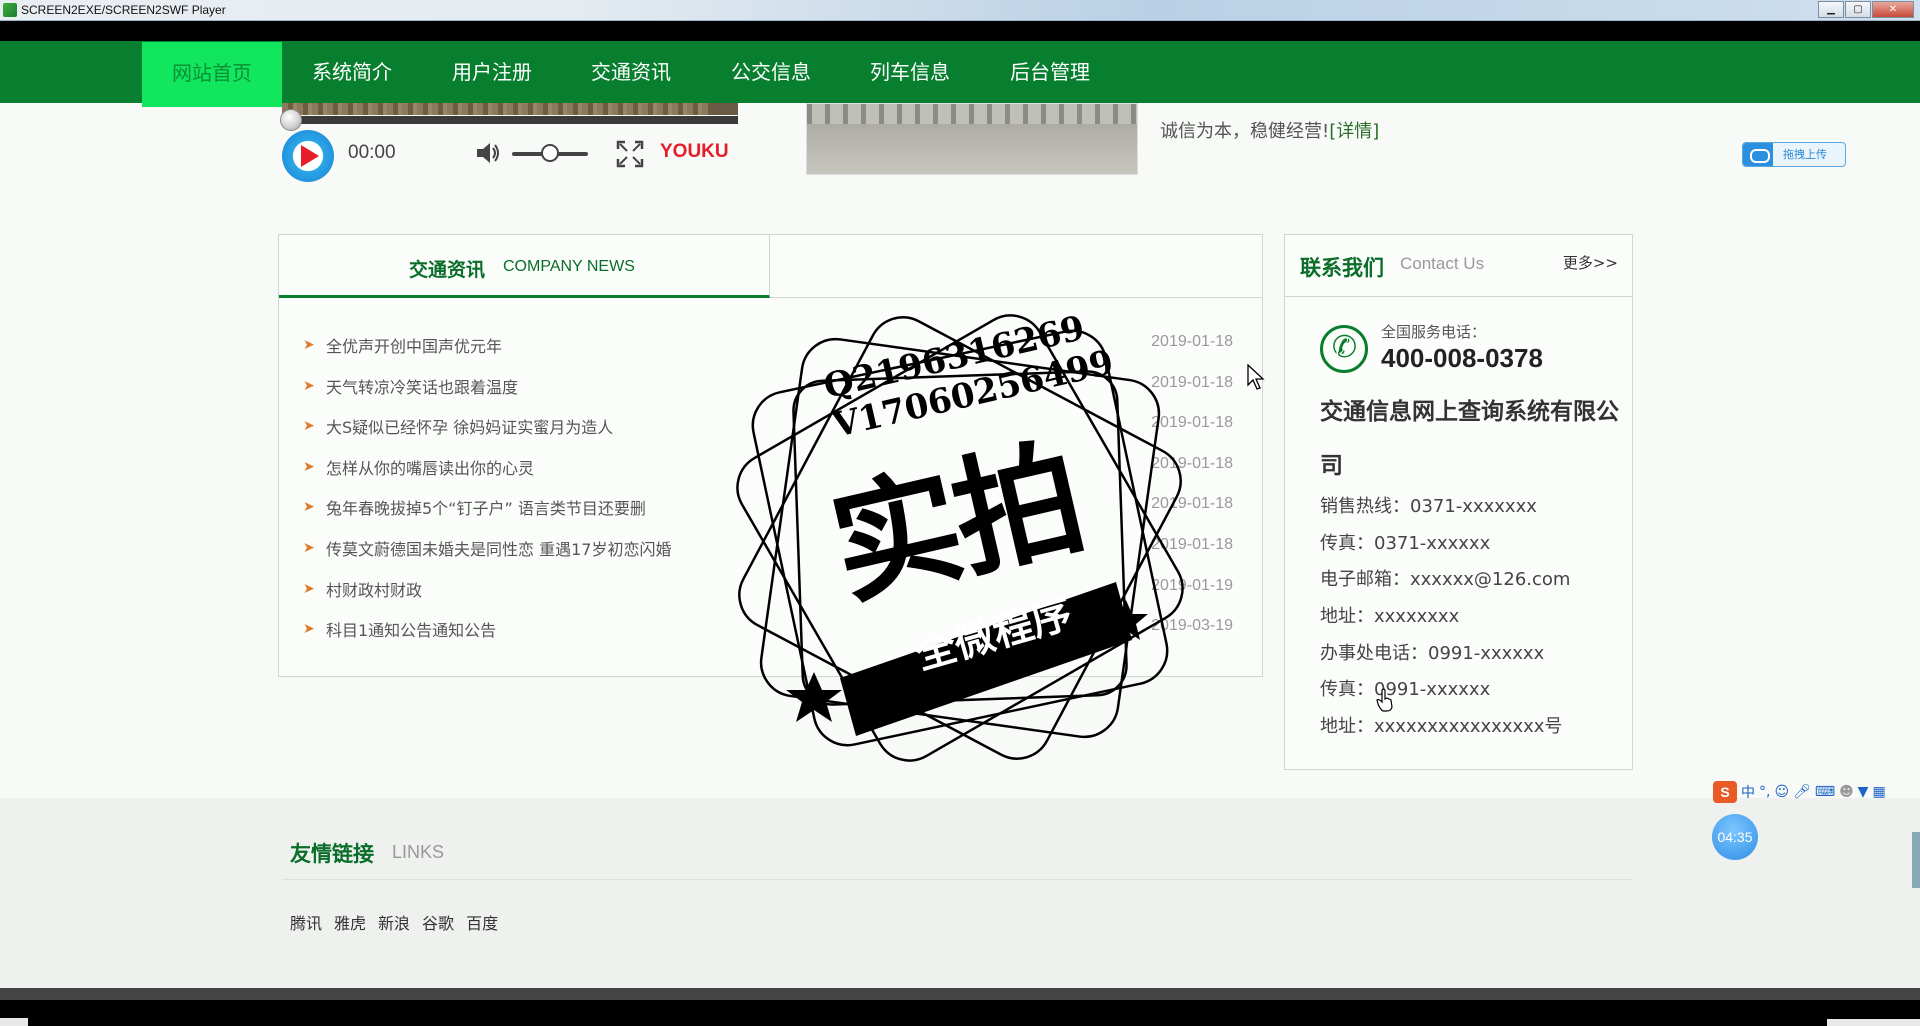  Describe the element at coordinates (569, 266) in the screenshot. I see `news-tab-subtitle: COMPANY NEWS` at that location.